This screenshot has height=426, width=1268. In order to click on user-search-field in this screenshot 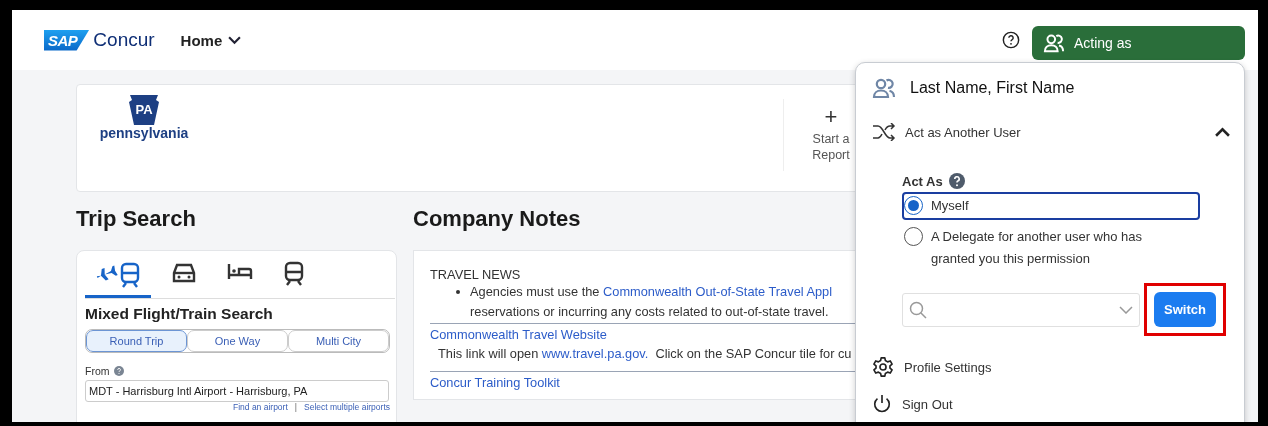, I will do `click(1021, 309)`.